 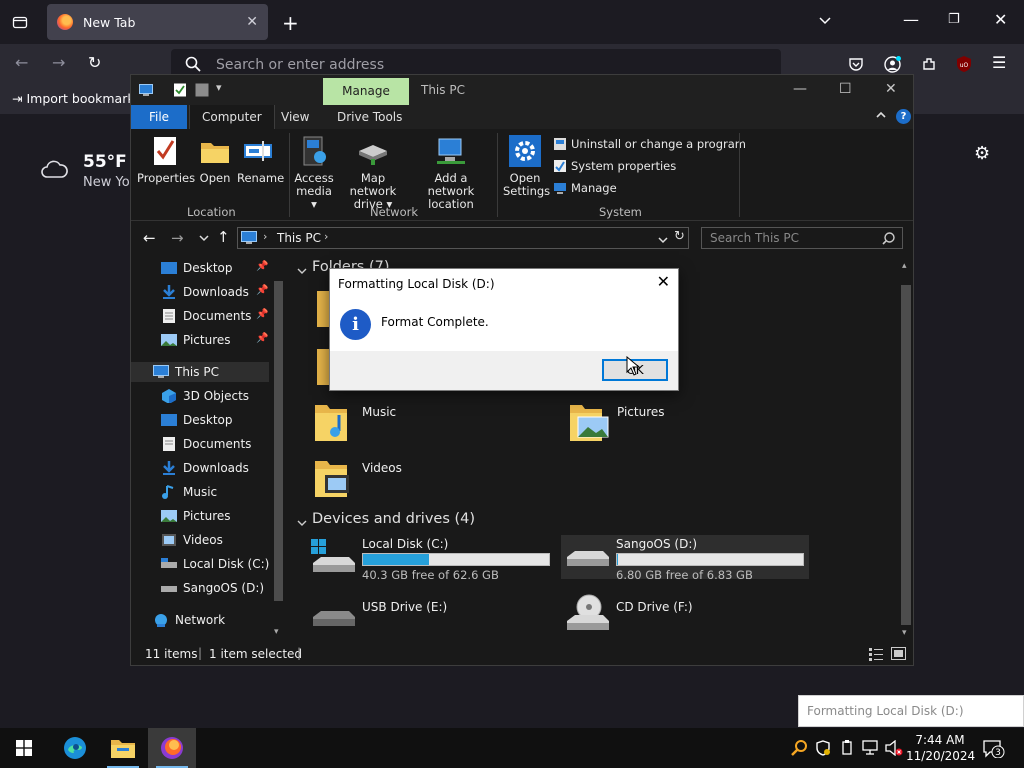 What do you see at coordinates (641, 412) in the screenshot?
I see `folder-pictures-label: Pictures` at bounding box center [641, 412].